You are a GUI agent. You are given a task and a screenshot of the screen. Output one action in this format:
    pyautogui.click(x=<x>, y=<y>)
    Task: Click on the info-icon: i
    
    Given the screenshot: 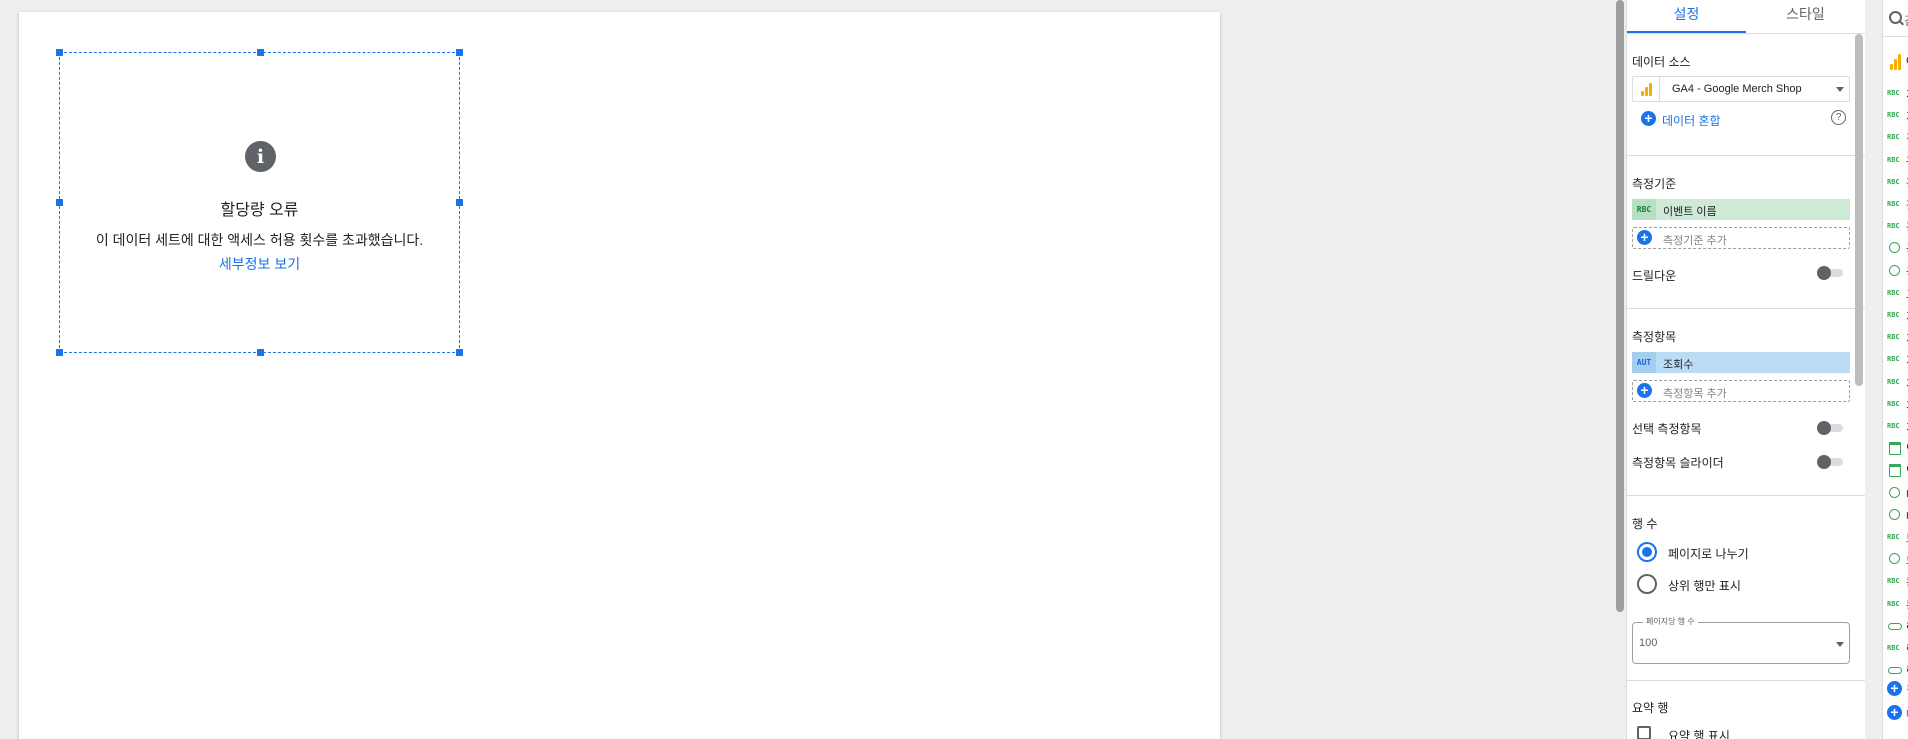 What is the action you would take?
    pyautogui.click(x=260, y=156)
    